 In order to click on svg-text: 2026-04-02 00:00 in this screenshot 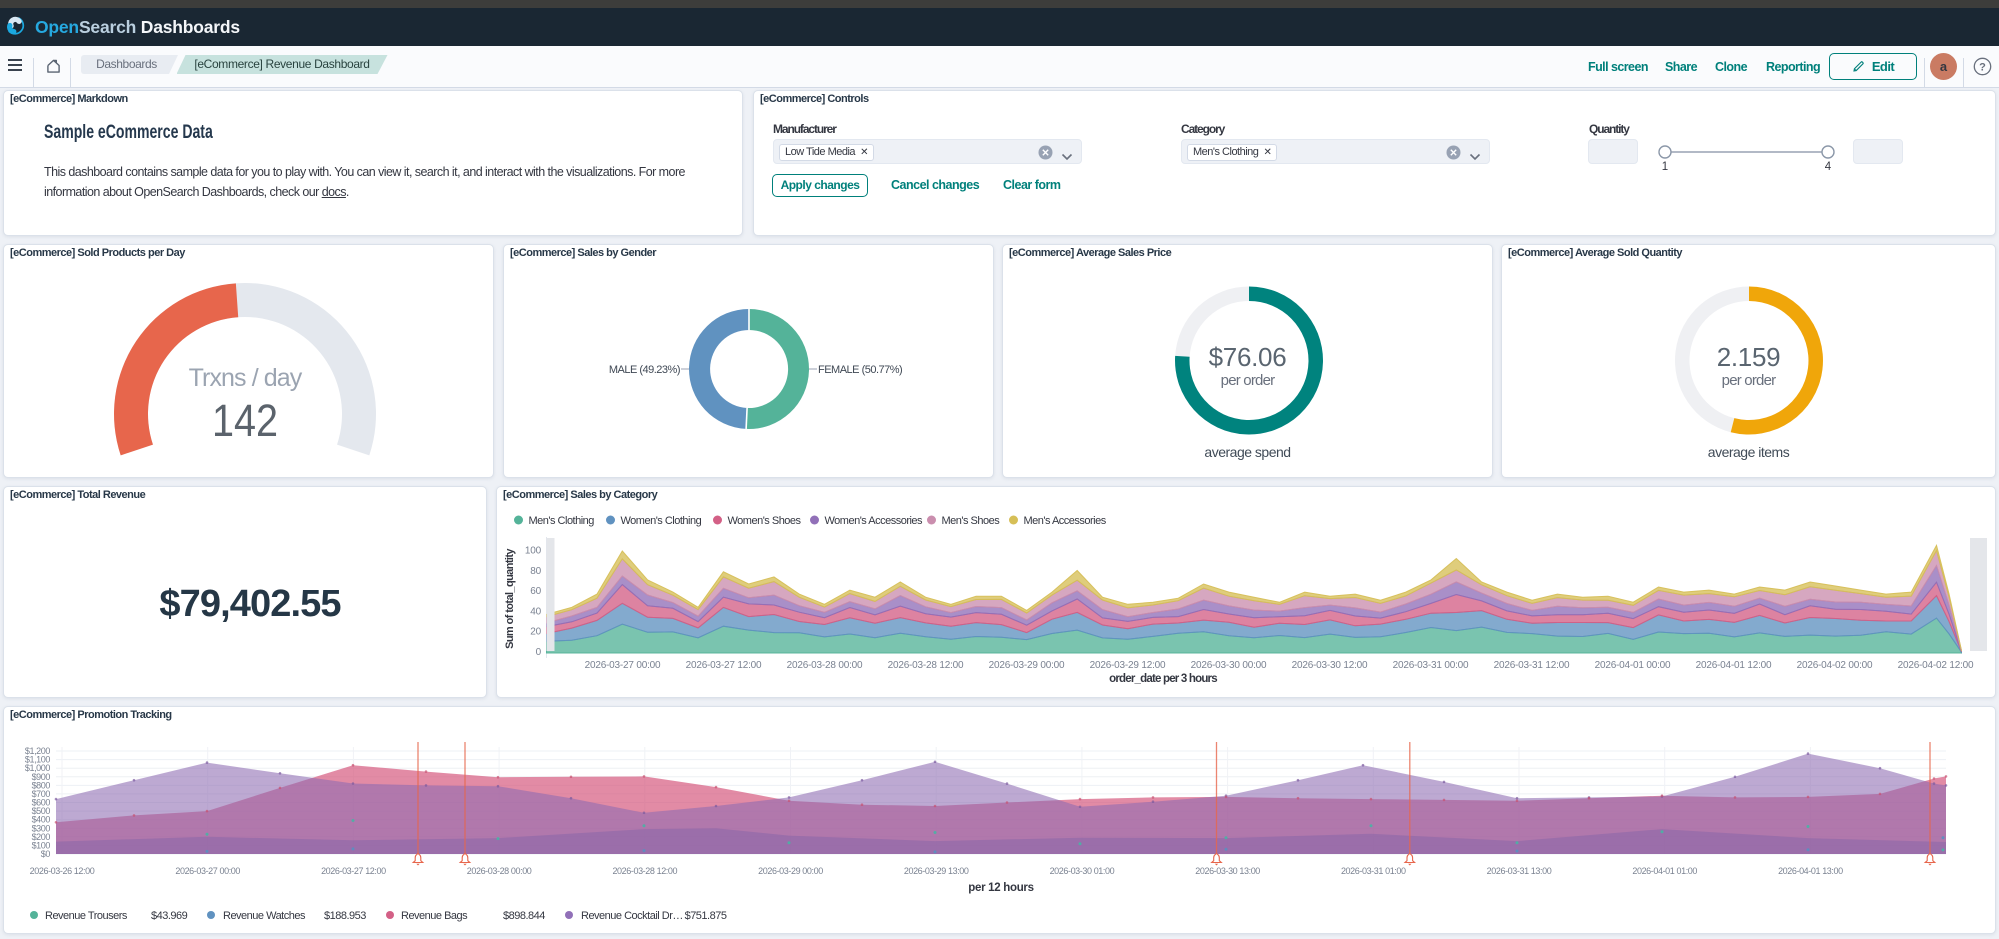, I will do `click(1835, 665)`.